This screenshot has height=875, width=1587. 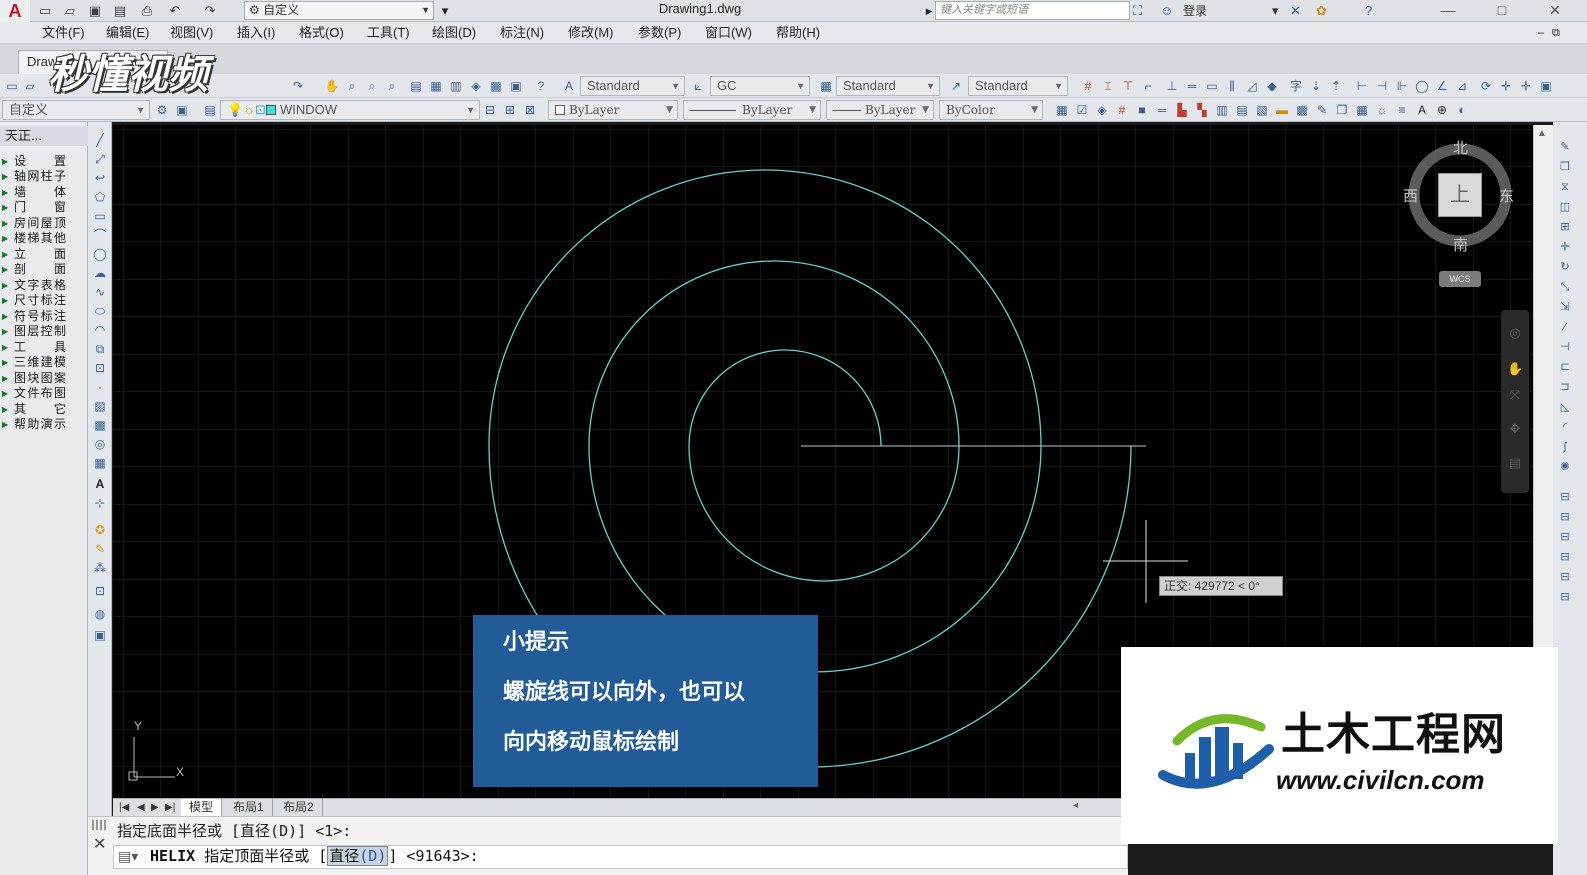 I want to click on command-grip, so click(x=100, y=825).